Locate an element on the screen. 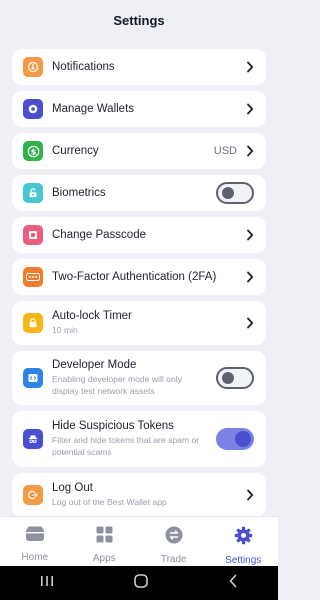 Image resolution: width=320 pixels, height=600 pixels. system-navigation-bar is located at coordinates (139, 583).